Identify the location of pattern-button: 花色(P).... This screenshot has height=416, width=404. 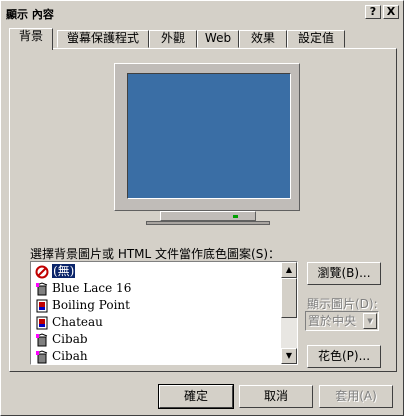
(344, 356).